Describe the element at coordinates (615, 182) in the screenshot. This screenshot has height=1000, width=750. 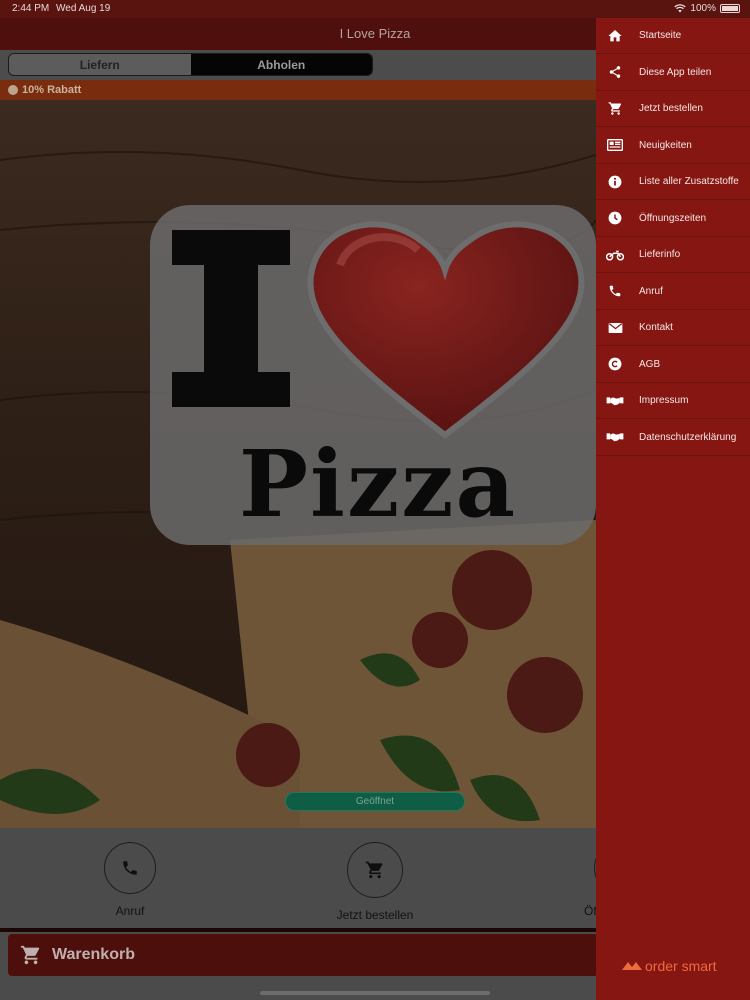
I see `info-icon` at that location.